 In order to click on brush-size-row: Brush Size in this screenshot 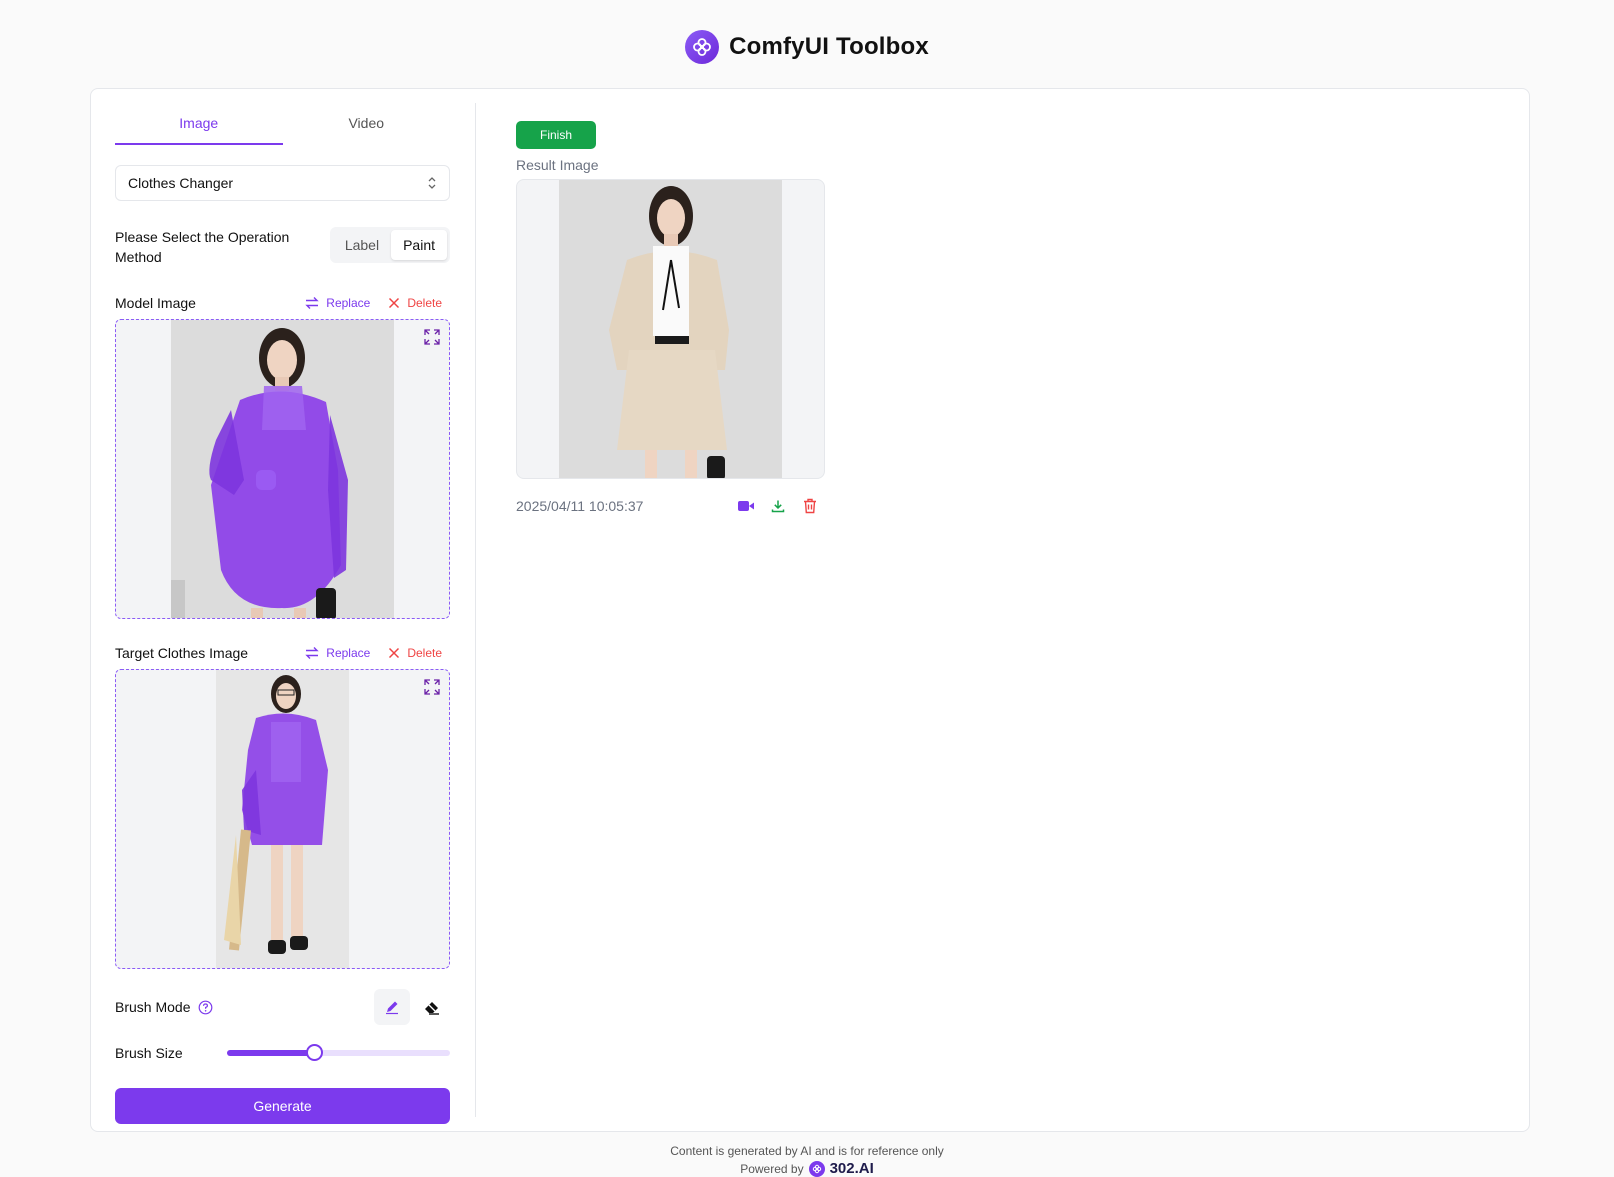, I will do `click(282, 1053)`.